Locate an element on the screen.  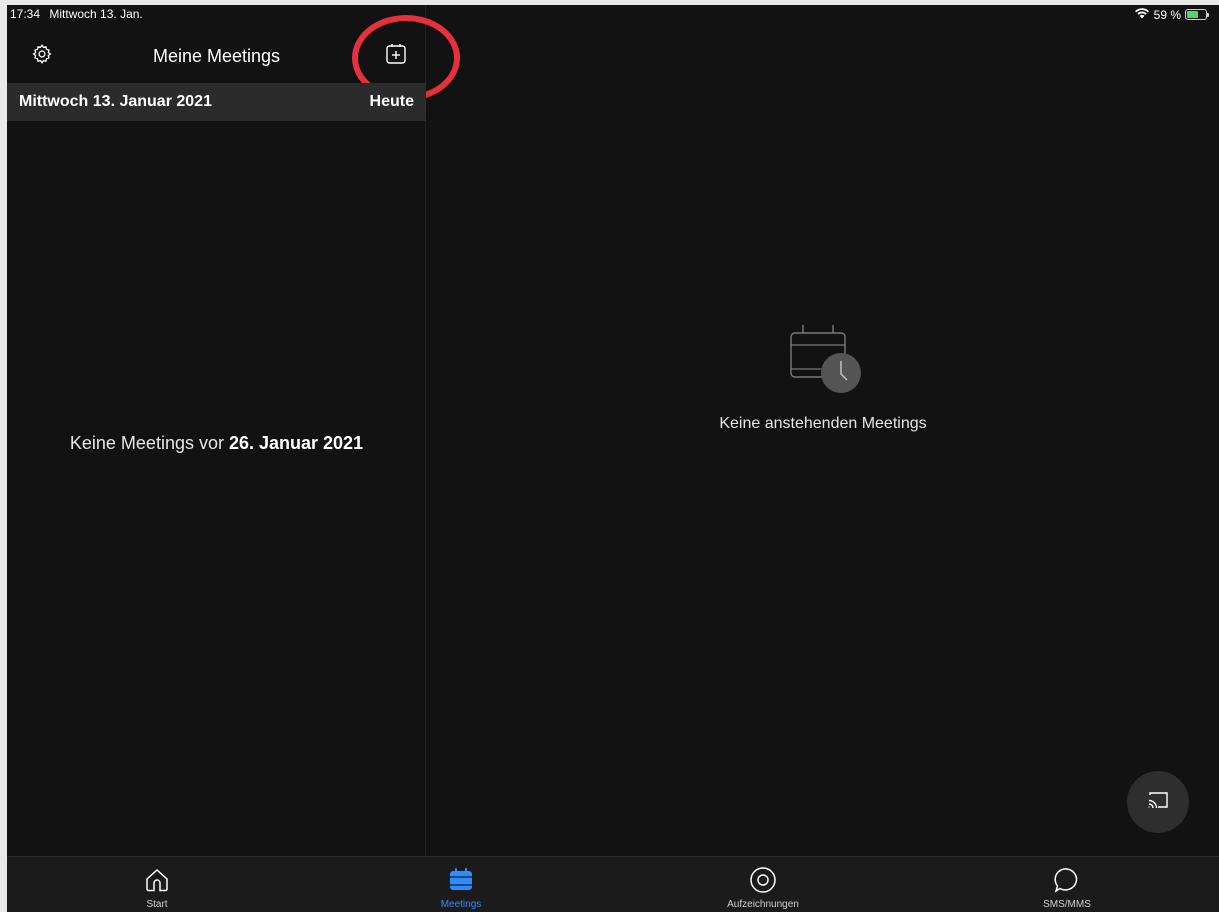
tab-label-recordings: Aufzeichnungen is located at coordinates (763, 904).